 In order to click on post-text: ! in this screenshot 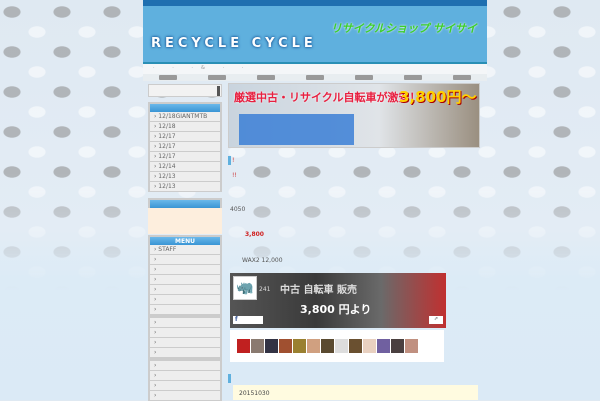, I will do `click(233, 160)`.